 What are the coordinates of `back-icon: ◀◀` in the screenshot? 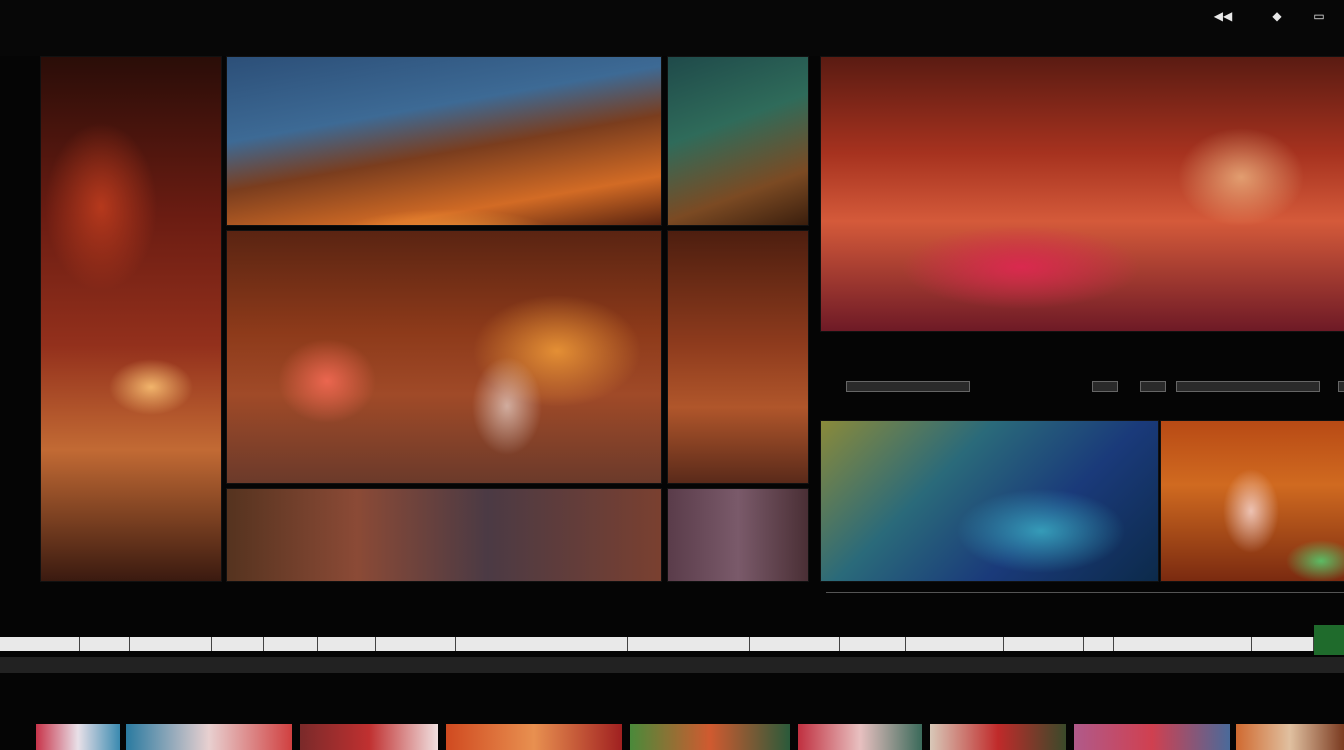 It's located at (1223, 16).